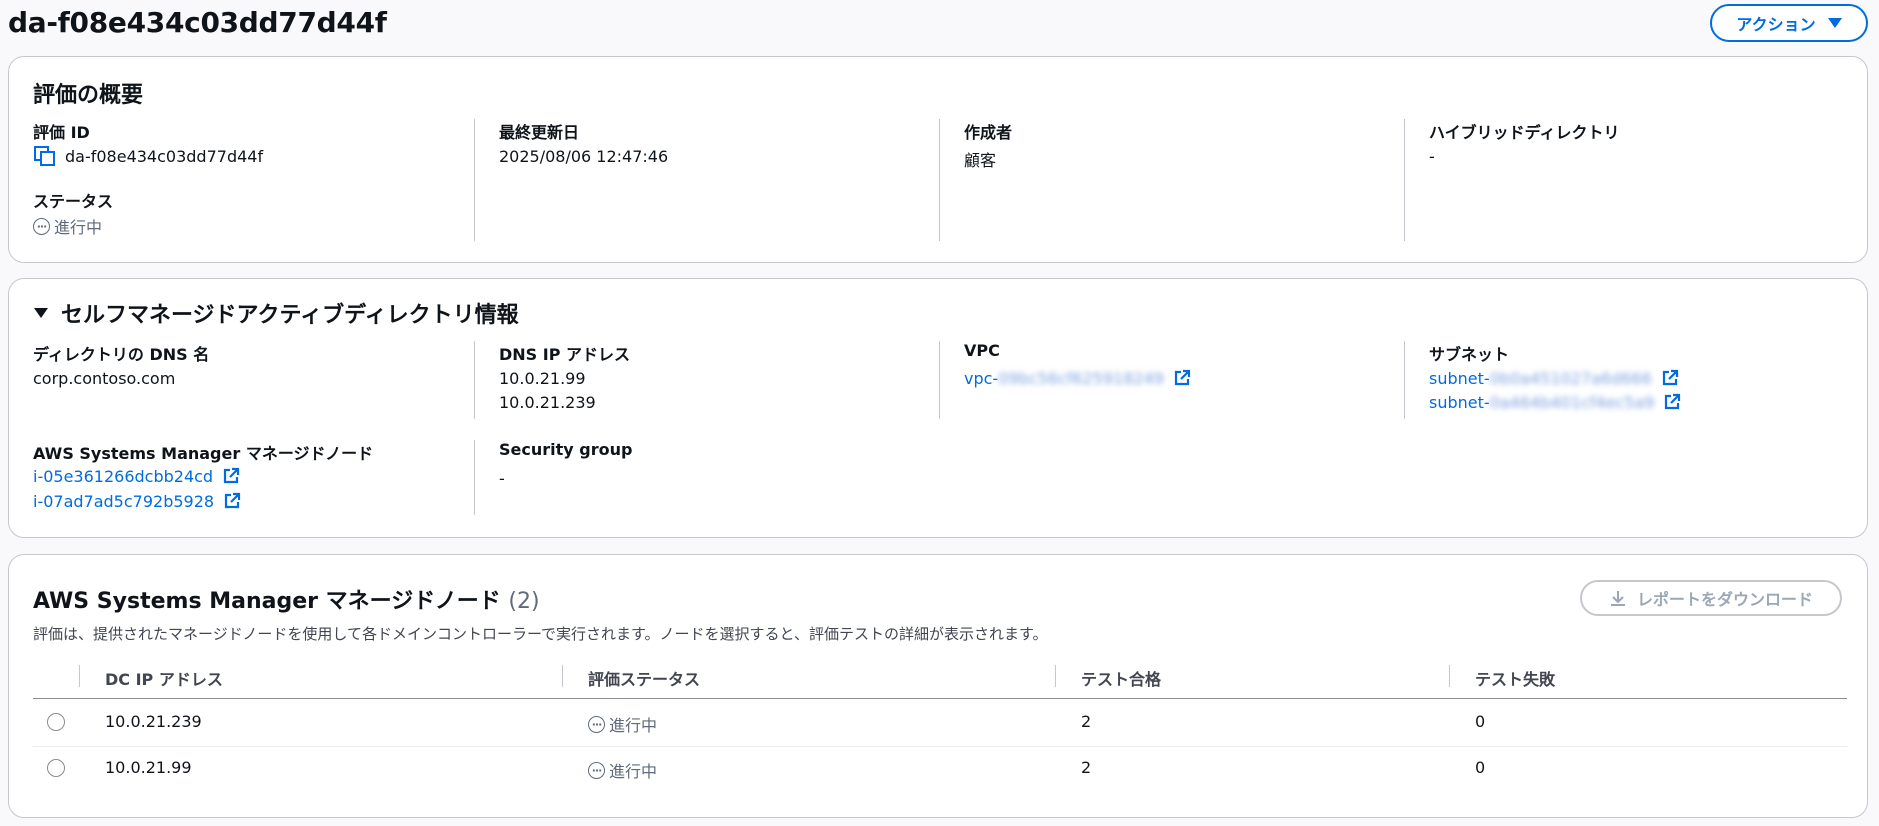  I want to click on dc-ip-cell: 10.0.21.239, so click(153, 721).